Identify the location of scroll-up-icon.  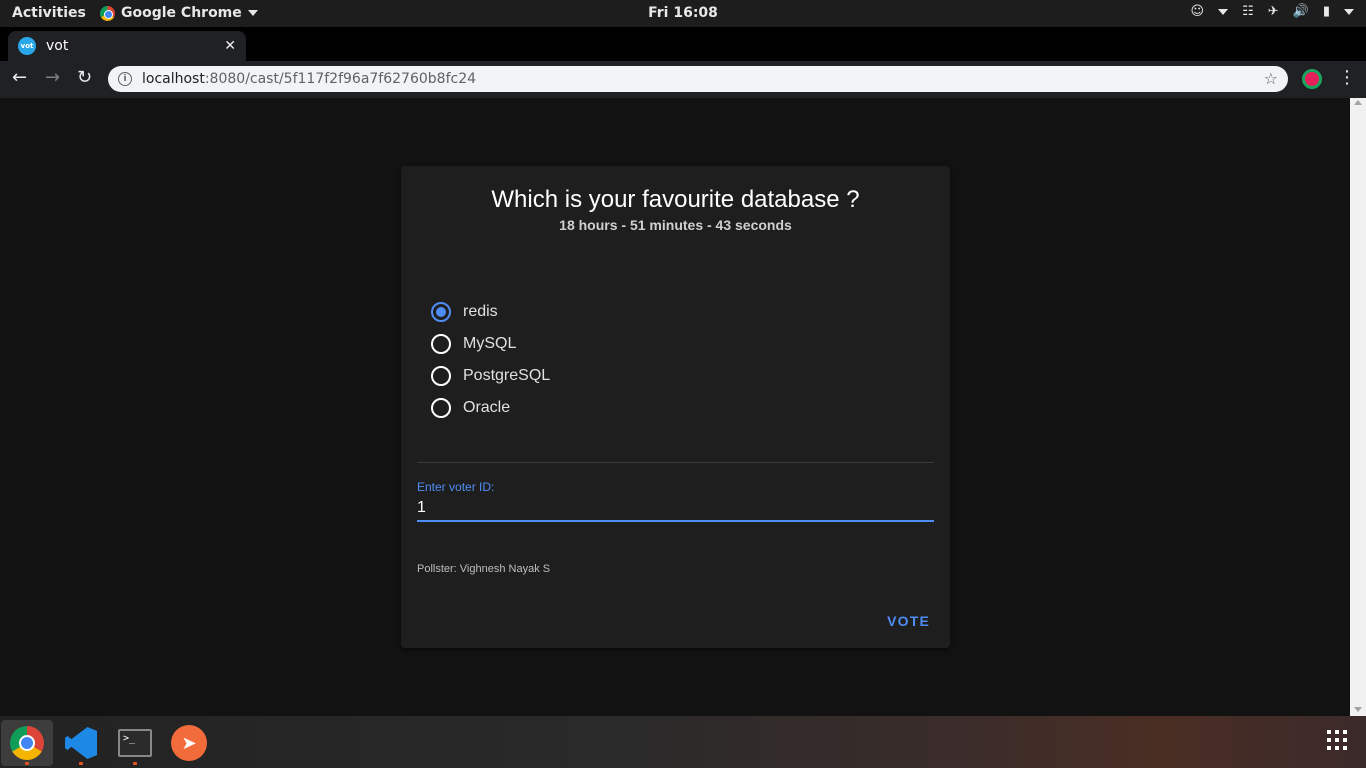
(1358, 102).